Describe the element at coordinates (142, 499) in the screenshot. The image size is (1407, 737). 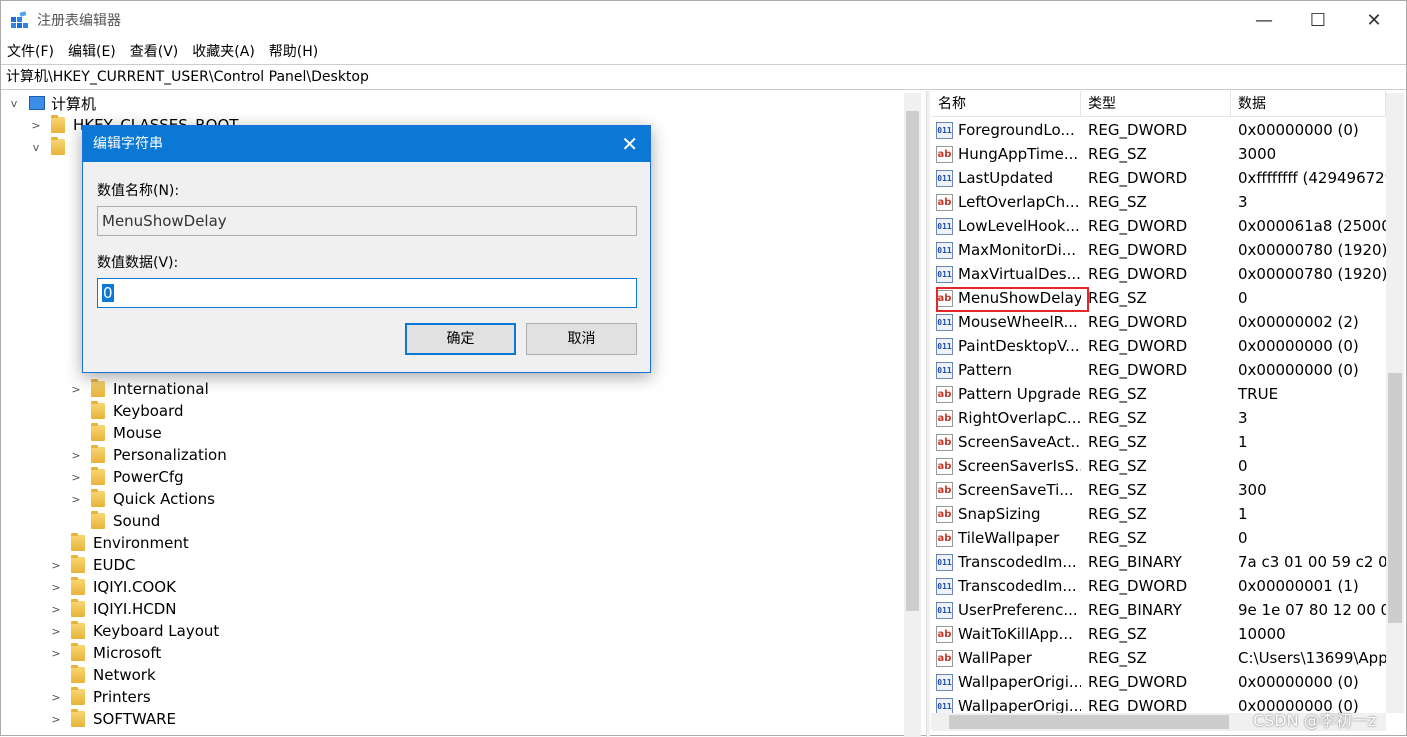
I see `tree-item: > Quick Actions` at that location.